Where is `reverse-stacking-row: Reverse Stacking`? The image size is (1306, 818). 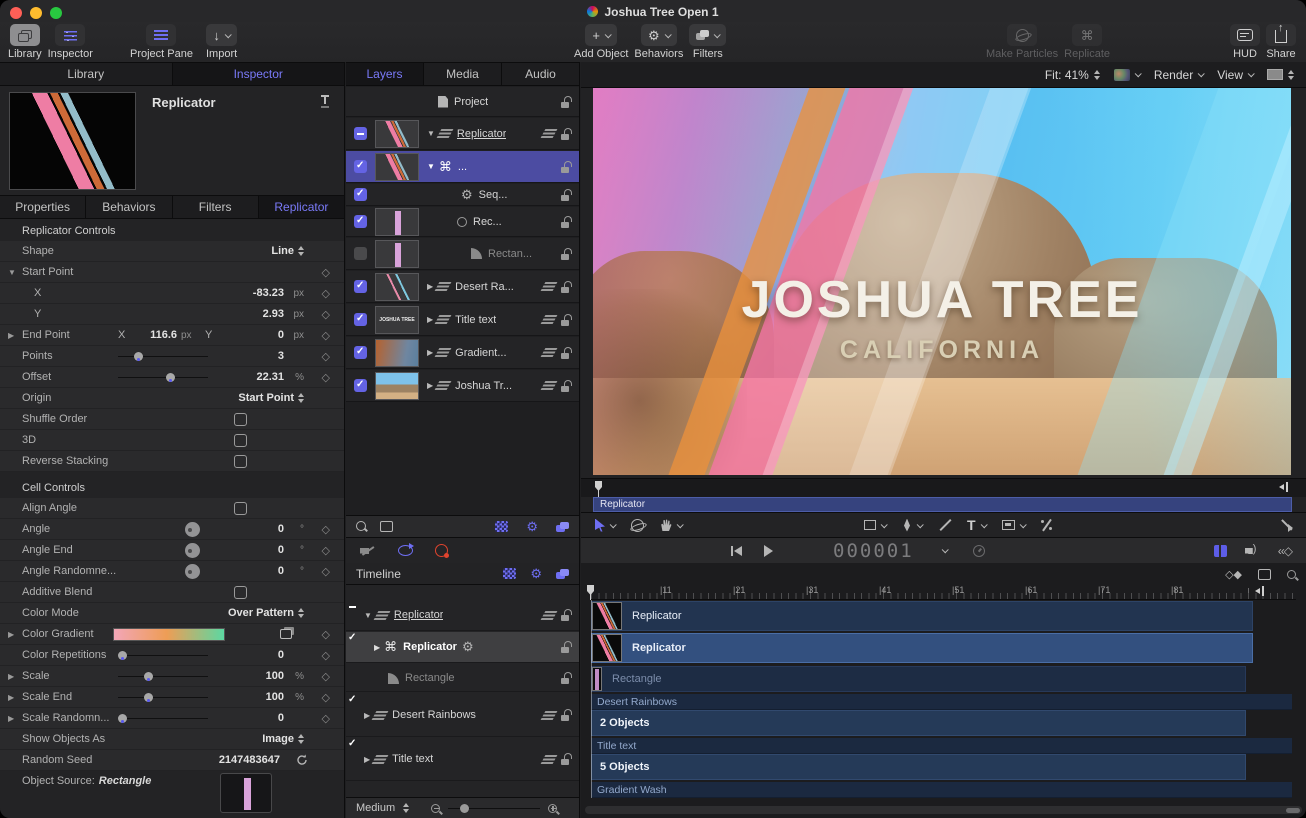
reverse-stacking-row: Reverse Stacking is located at coordinates (172, 461).